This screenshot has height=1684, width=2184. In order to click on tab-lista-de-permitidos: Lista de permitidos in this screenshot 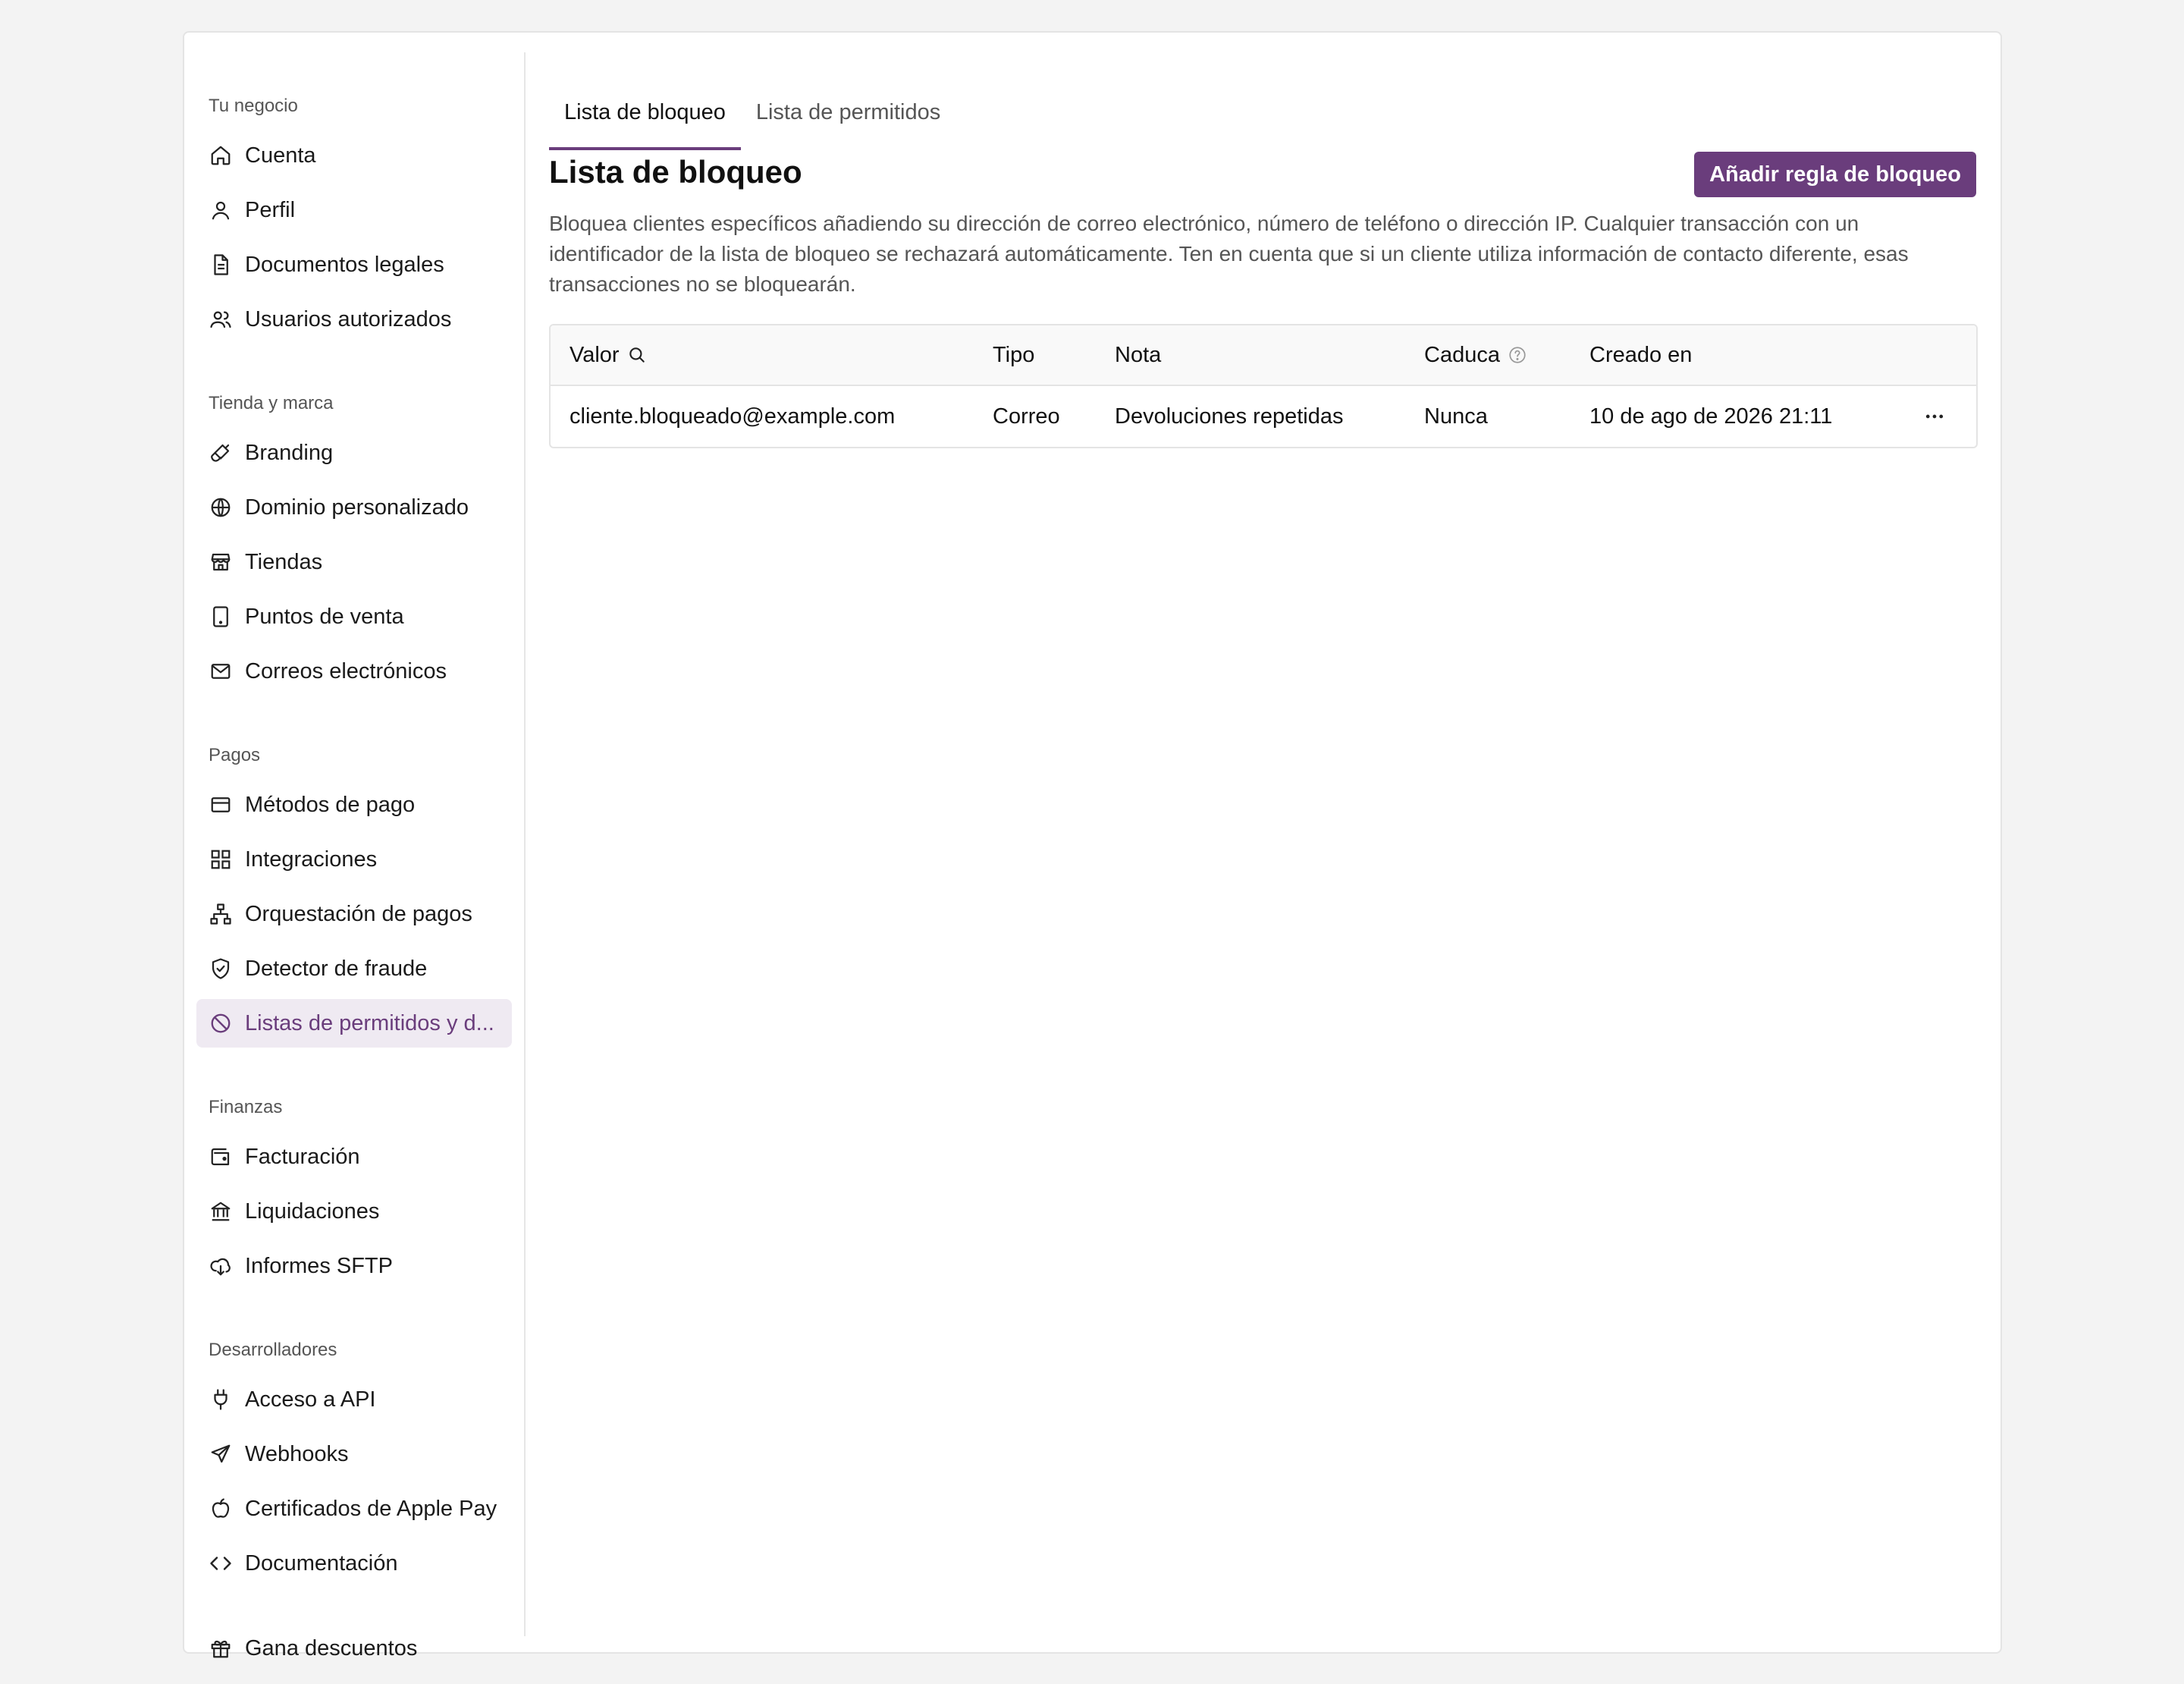, I will do `click(848, 112)`.